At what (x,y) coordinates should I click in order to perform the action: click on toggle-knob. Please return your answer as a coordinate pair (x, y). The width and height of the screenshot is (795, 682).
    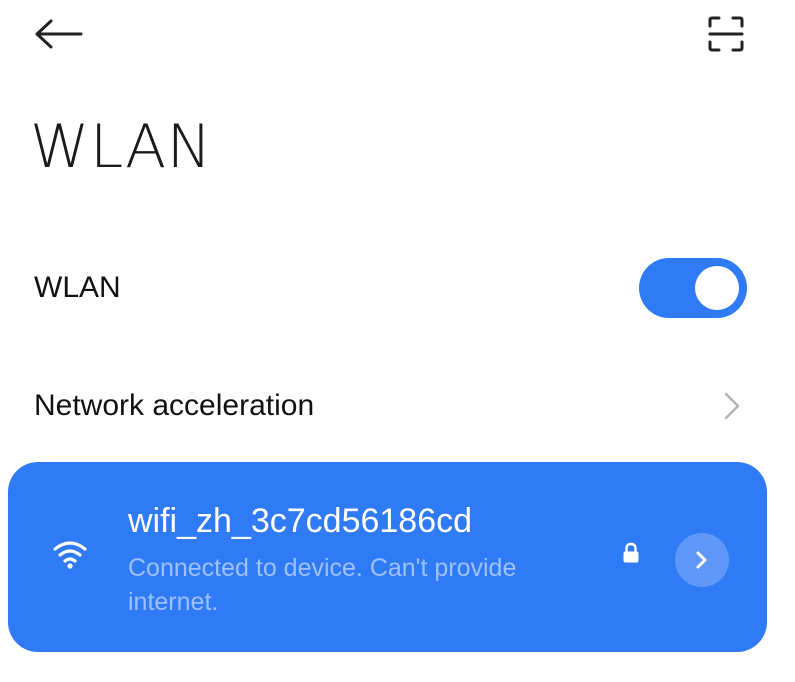
    Looking at the image, I should click on (717, 288).